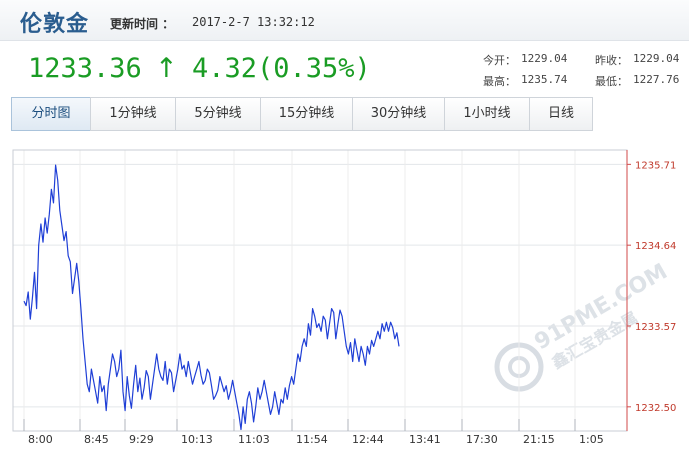 The width and height of the screenshot is (689, 459). I want to click on y-tick-label: 1233.57, so click(655, 327).